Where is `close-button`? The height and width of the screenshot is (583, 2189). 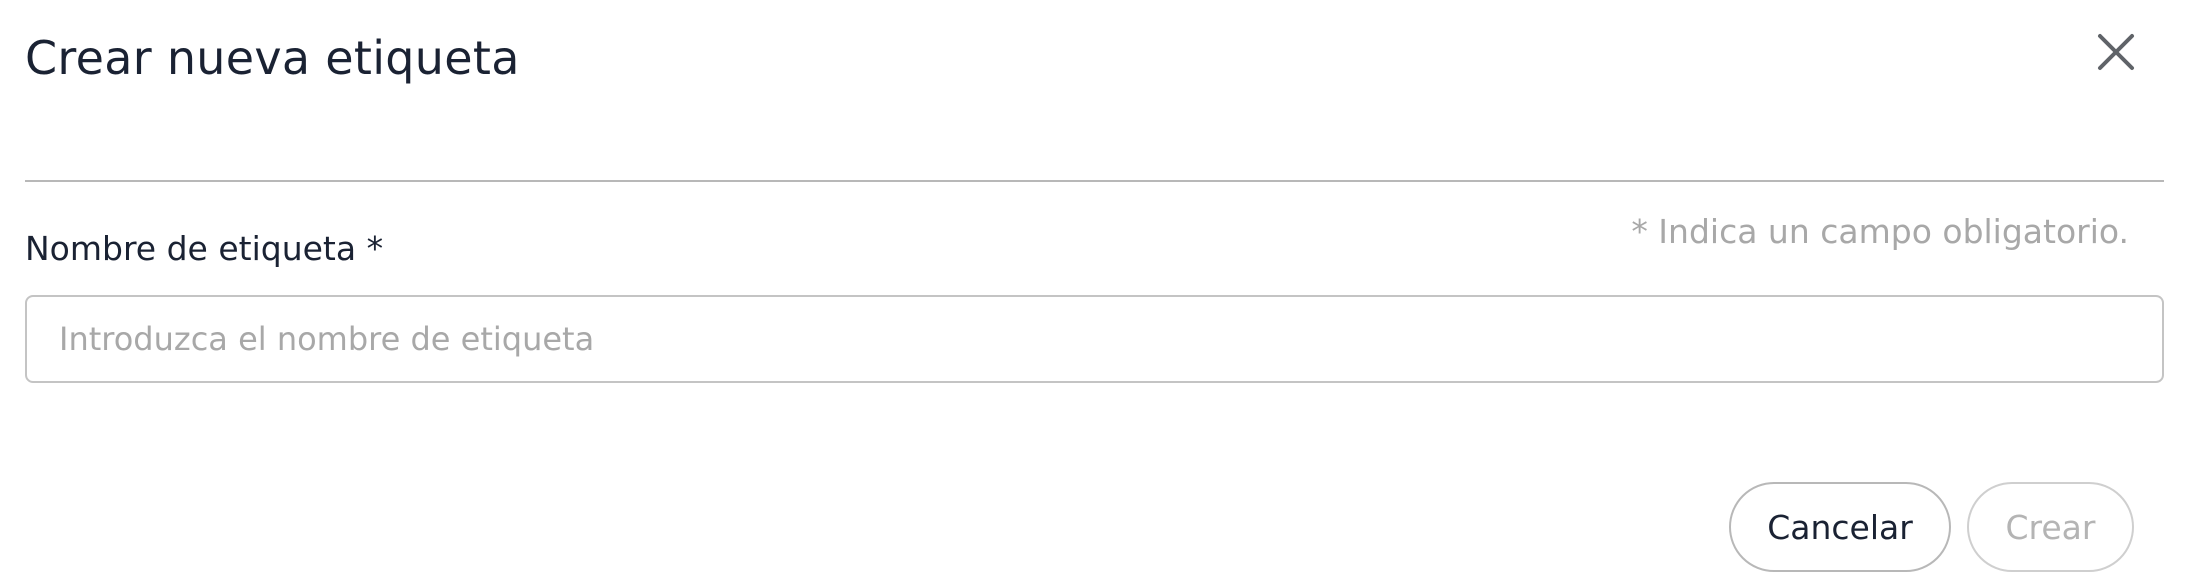
close-button is located at coordinates (2116, 52).